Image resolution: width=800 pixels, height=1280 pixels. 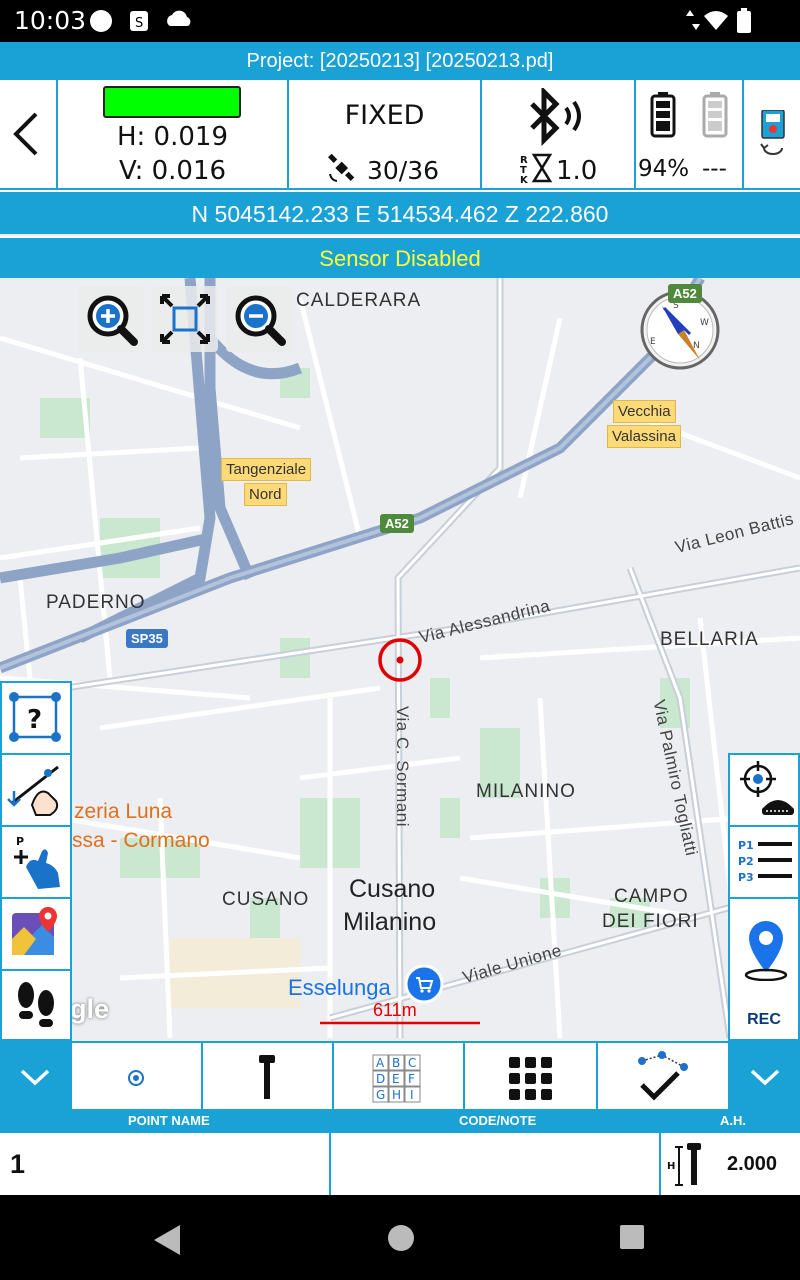 I want to click on pole-icon, so click(x=267, y=1077).